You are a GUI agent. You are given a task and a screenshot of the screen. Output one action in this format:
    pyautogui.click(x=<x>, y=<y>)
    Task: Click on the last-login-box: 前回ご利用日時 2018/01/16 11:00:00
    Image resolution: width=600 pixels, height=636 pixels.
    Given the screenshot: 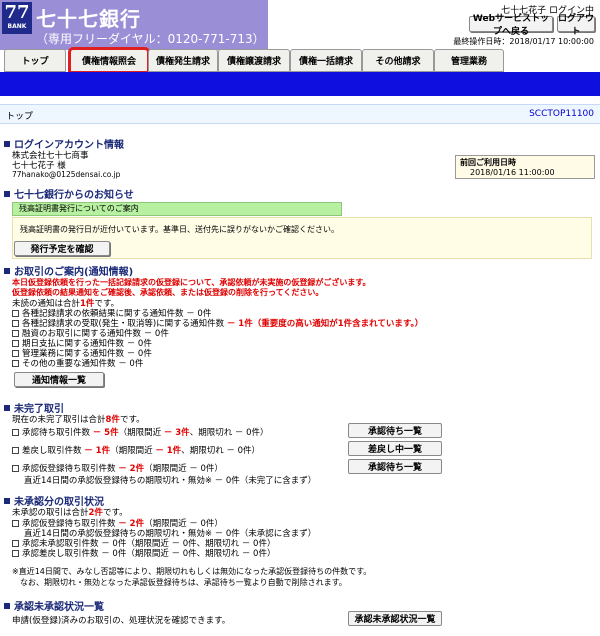 What is the action you would take?
    pyautogui.click(x=525, y=167)
    